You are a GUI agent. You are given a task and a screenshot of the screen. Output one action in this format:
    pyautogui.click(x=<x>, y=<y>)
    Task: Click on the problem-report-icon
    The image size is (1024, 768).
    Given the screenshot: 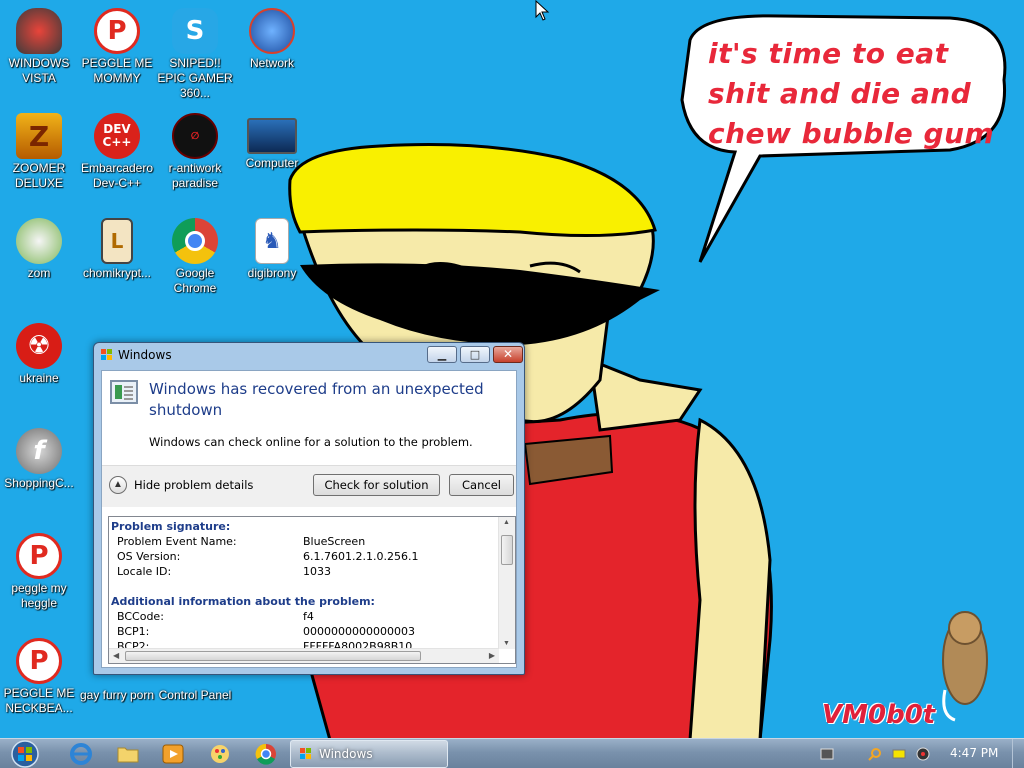 What is the action you would take?
    pyautogui.click(x=124, y=392)
    